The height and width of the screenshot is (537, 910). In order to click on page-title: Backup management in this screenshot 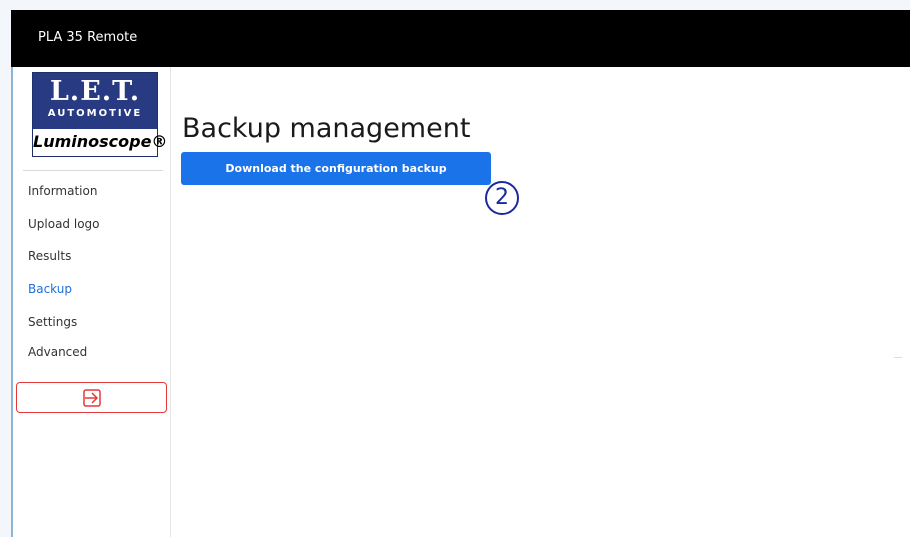, I will do `click(326, 128)`.